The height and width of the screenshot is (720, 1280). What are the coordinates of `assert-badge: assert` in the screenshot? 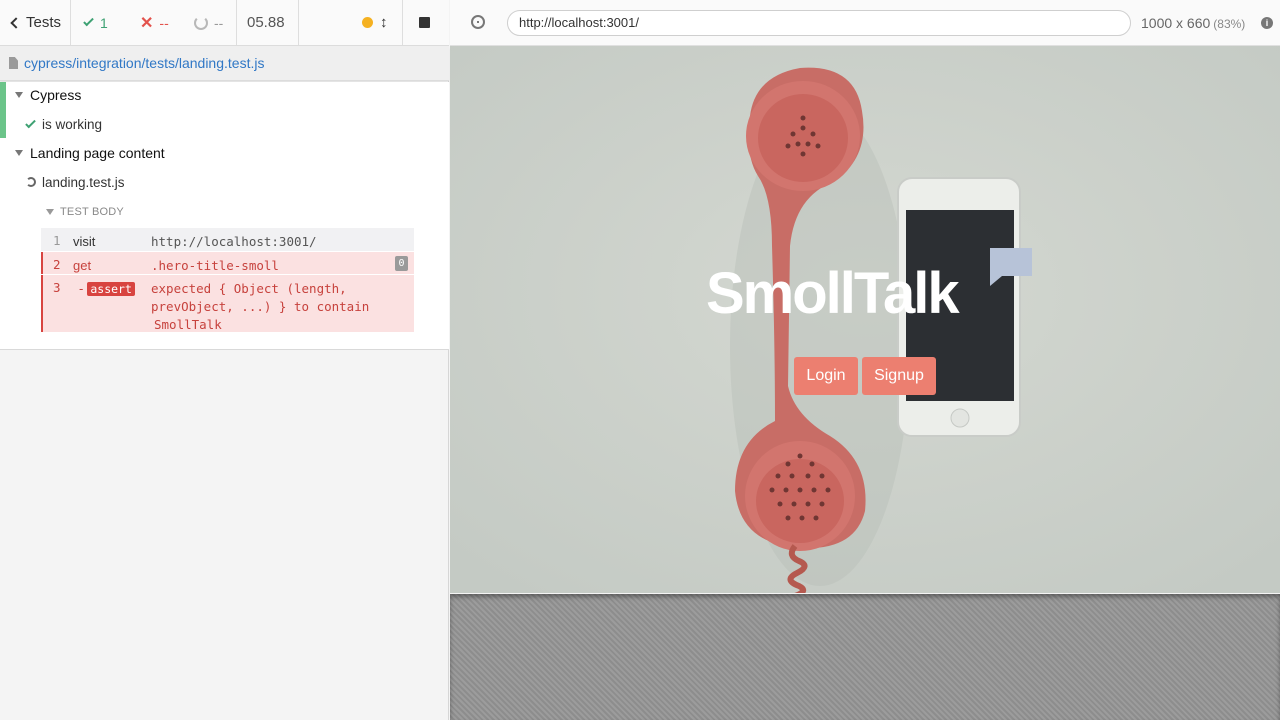 It's located at (111, 289).